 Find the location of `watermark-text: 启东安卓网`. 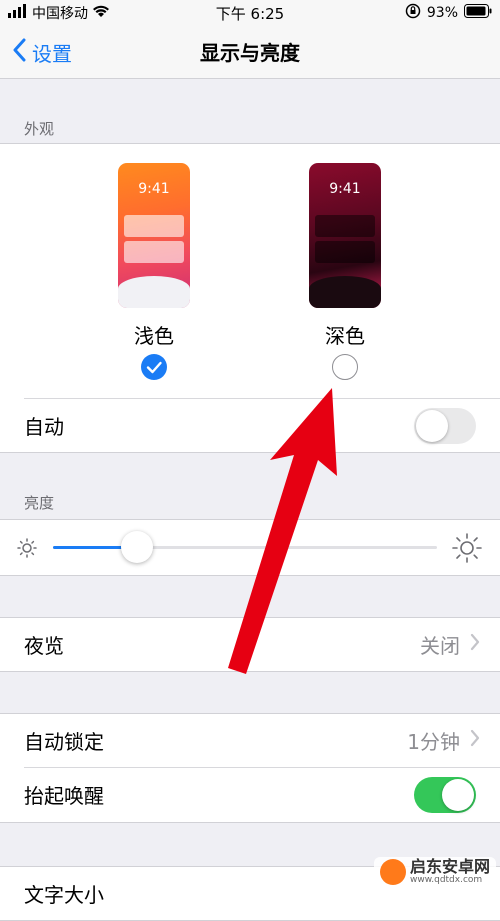

watermark-text: 启东安卓网 is located at coordinates (449, 866).